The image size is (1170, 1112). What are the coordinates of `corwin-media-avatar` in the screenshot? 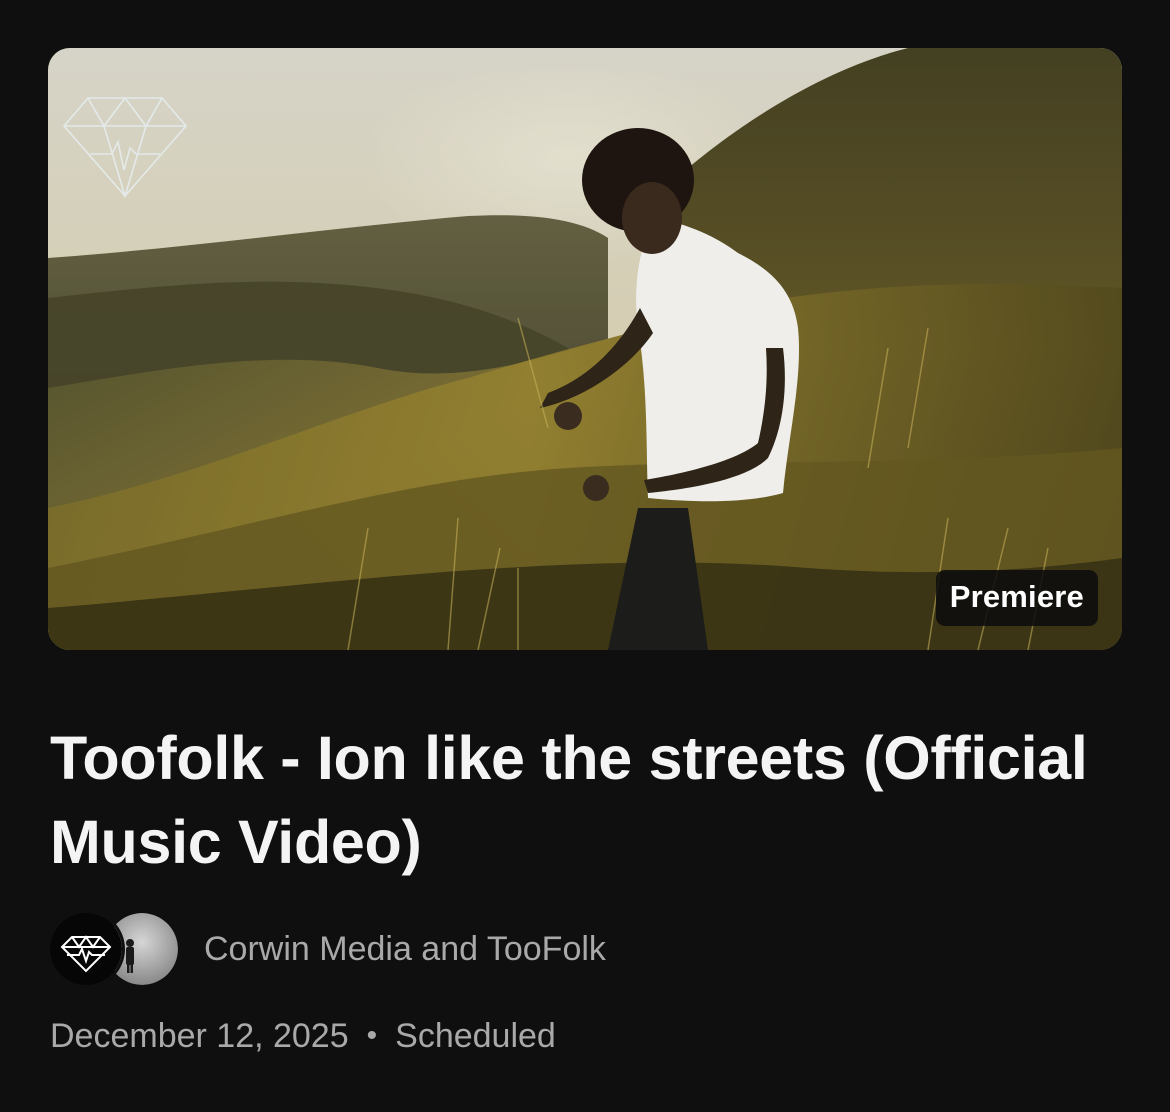 It's located at (86, 949).